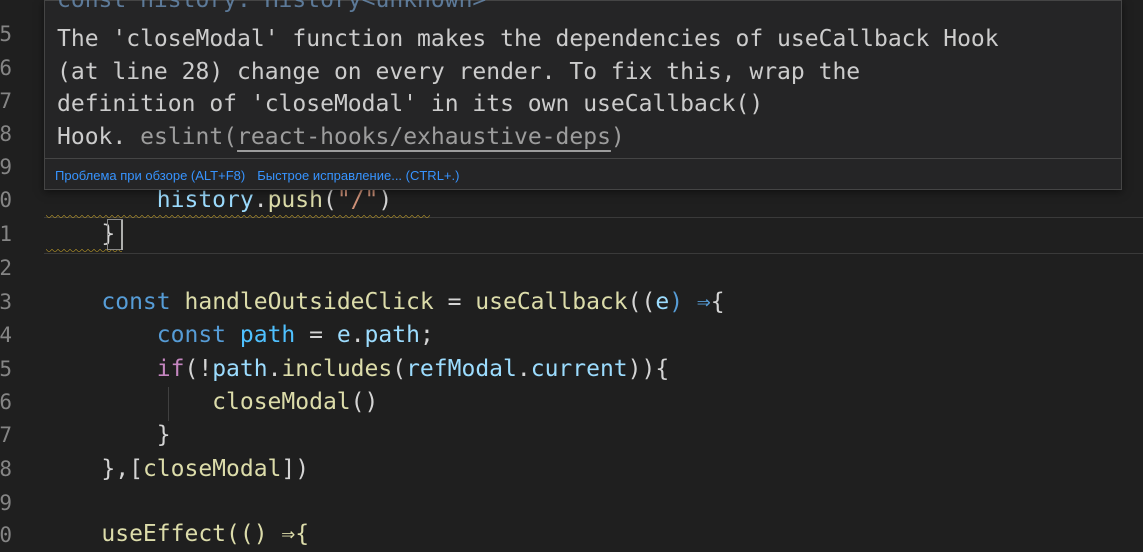 The image size is (1143, 552). What do you see at coordinates (424, 137) in the screenshot?
I see `rule-link: react-hooks/exhaustive-deps` at bounding box center [424, 137].